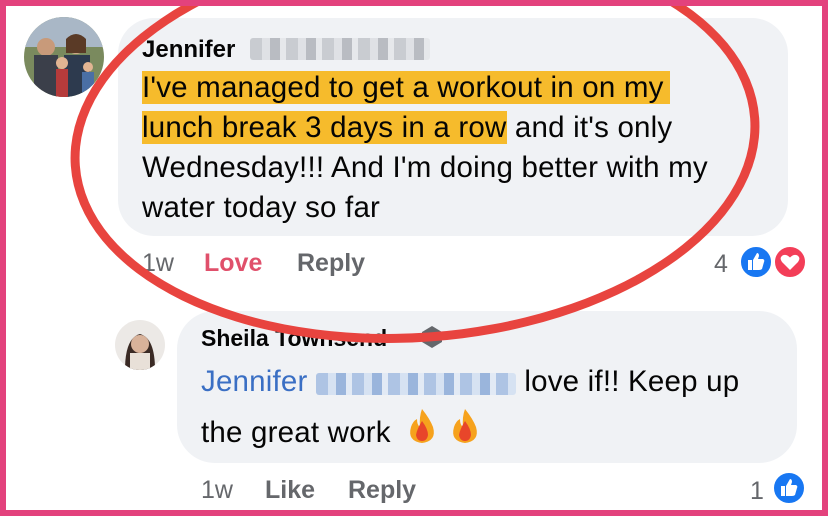 Image resolution: width=828 pixels, height=516 pixels. What do you see at coordinates (294, 338) in the screenshot?
I see `reply-author-name: Sheila Townsend` at bounding box center [294, 338].